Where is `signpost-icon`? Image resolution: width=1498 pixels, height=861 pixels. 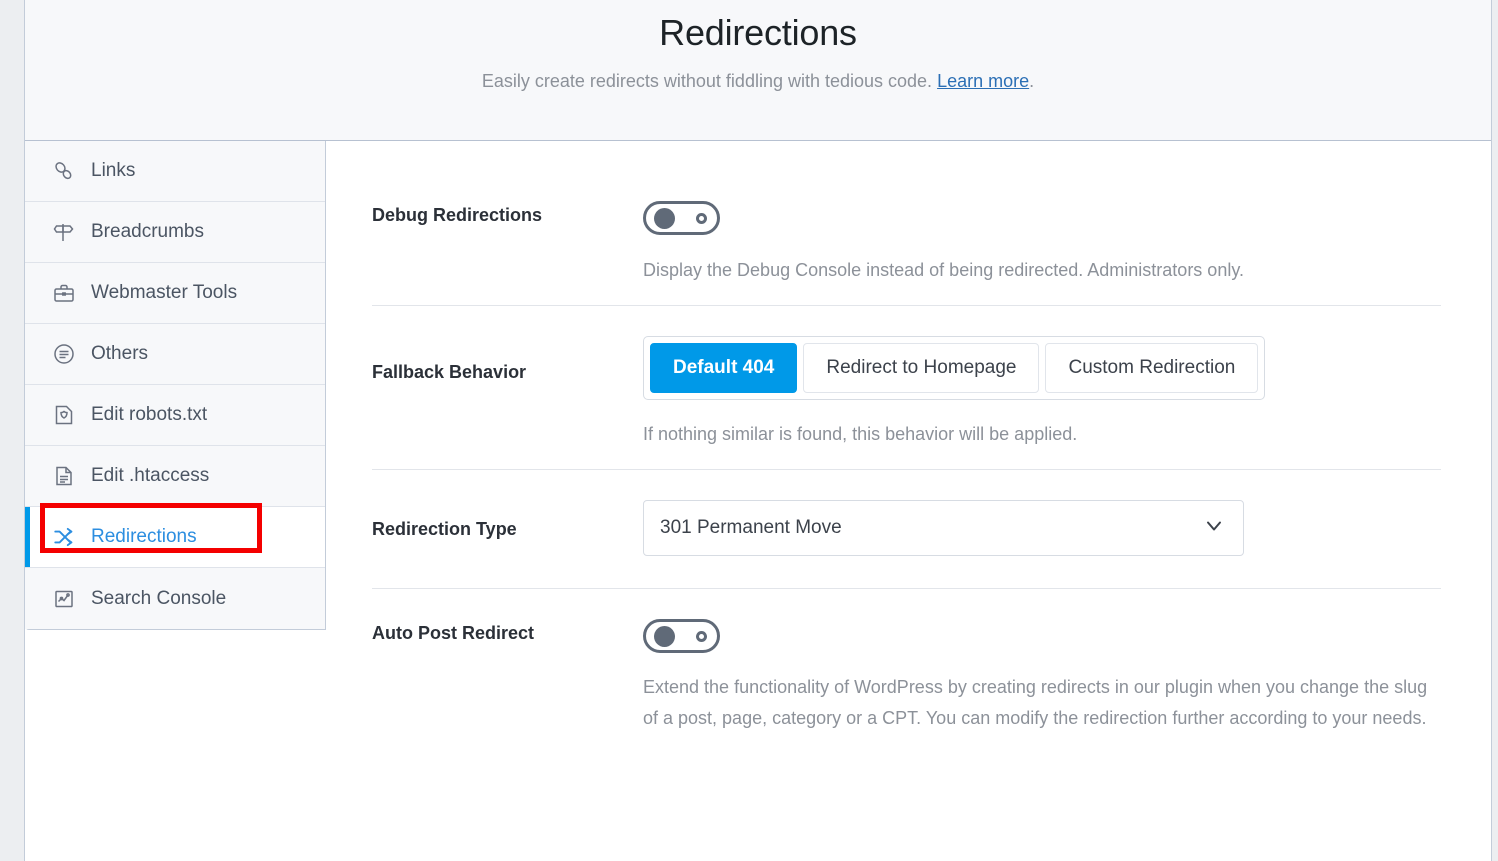
signpost-icon is located at coordinates (67, 232).